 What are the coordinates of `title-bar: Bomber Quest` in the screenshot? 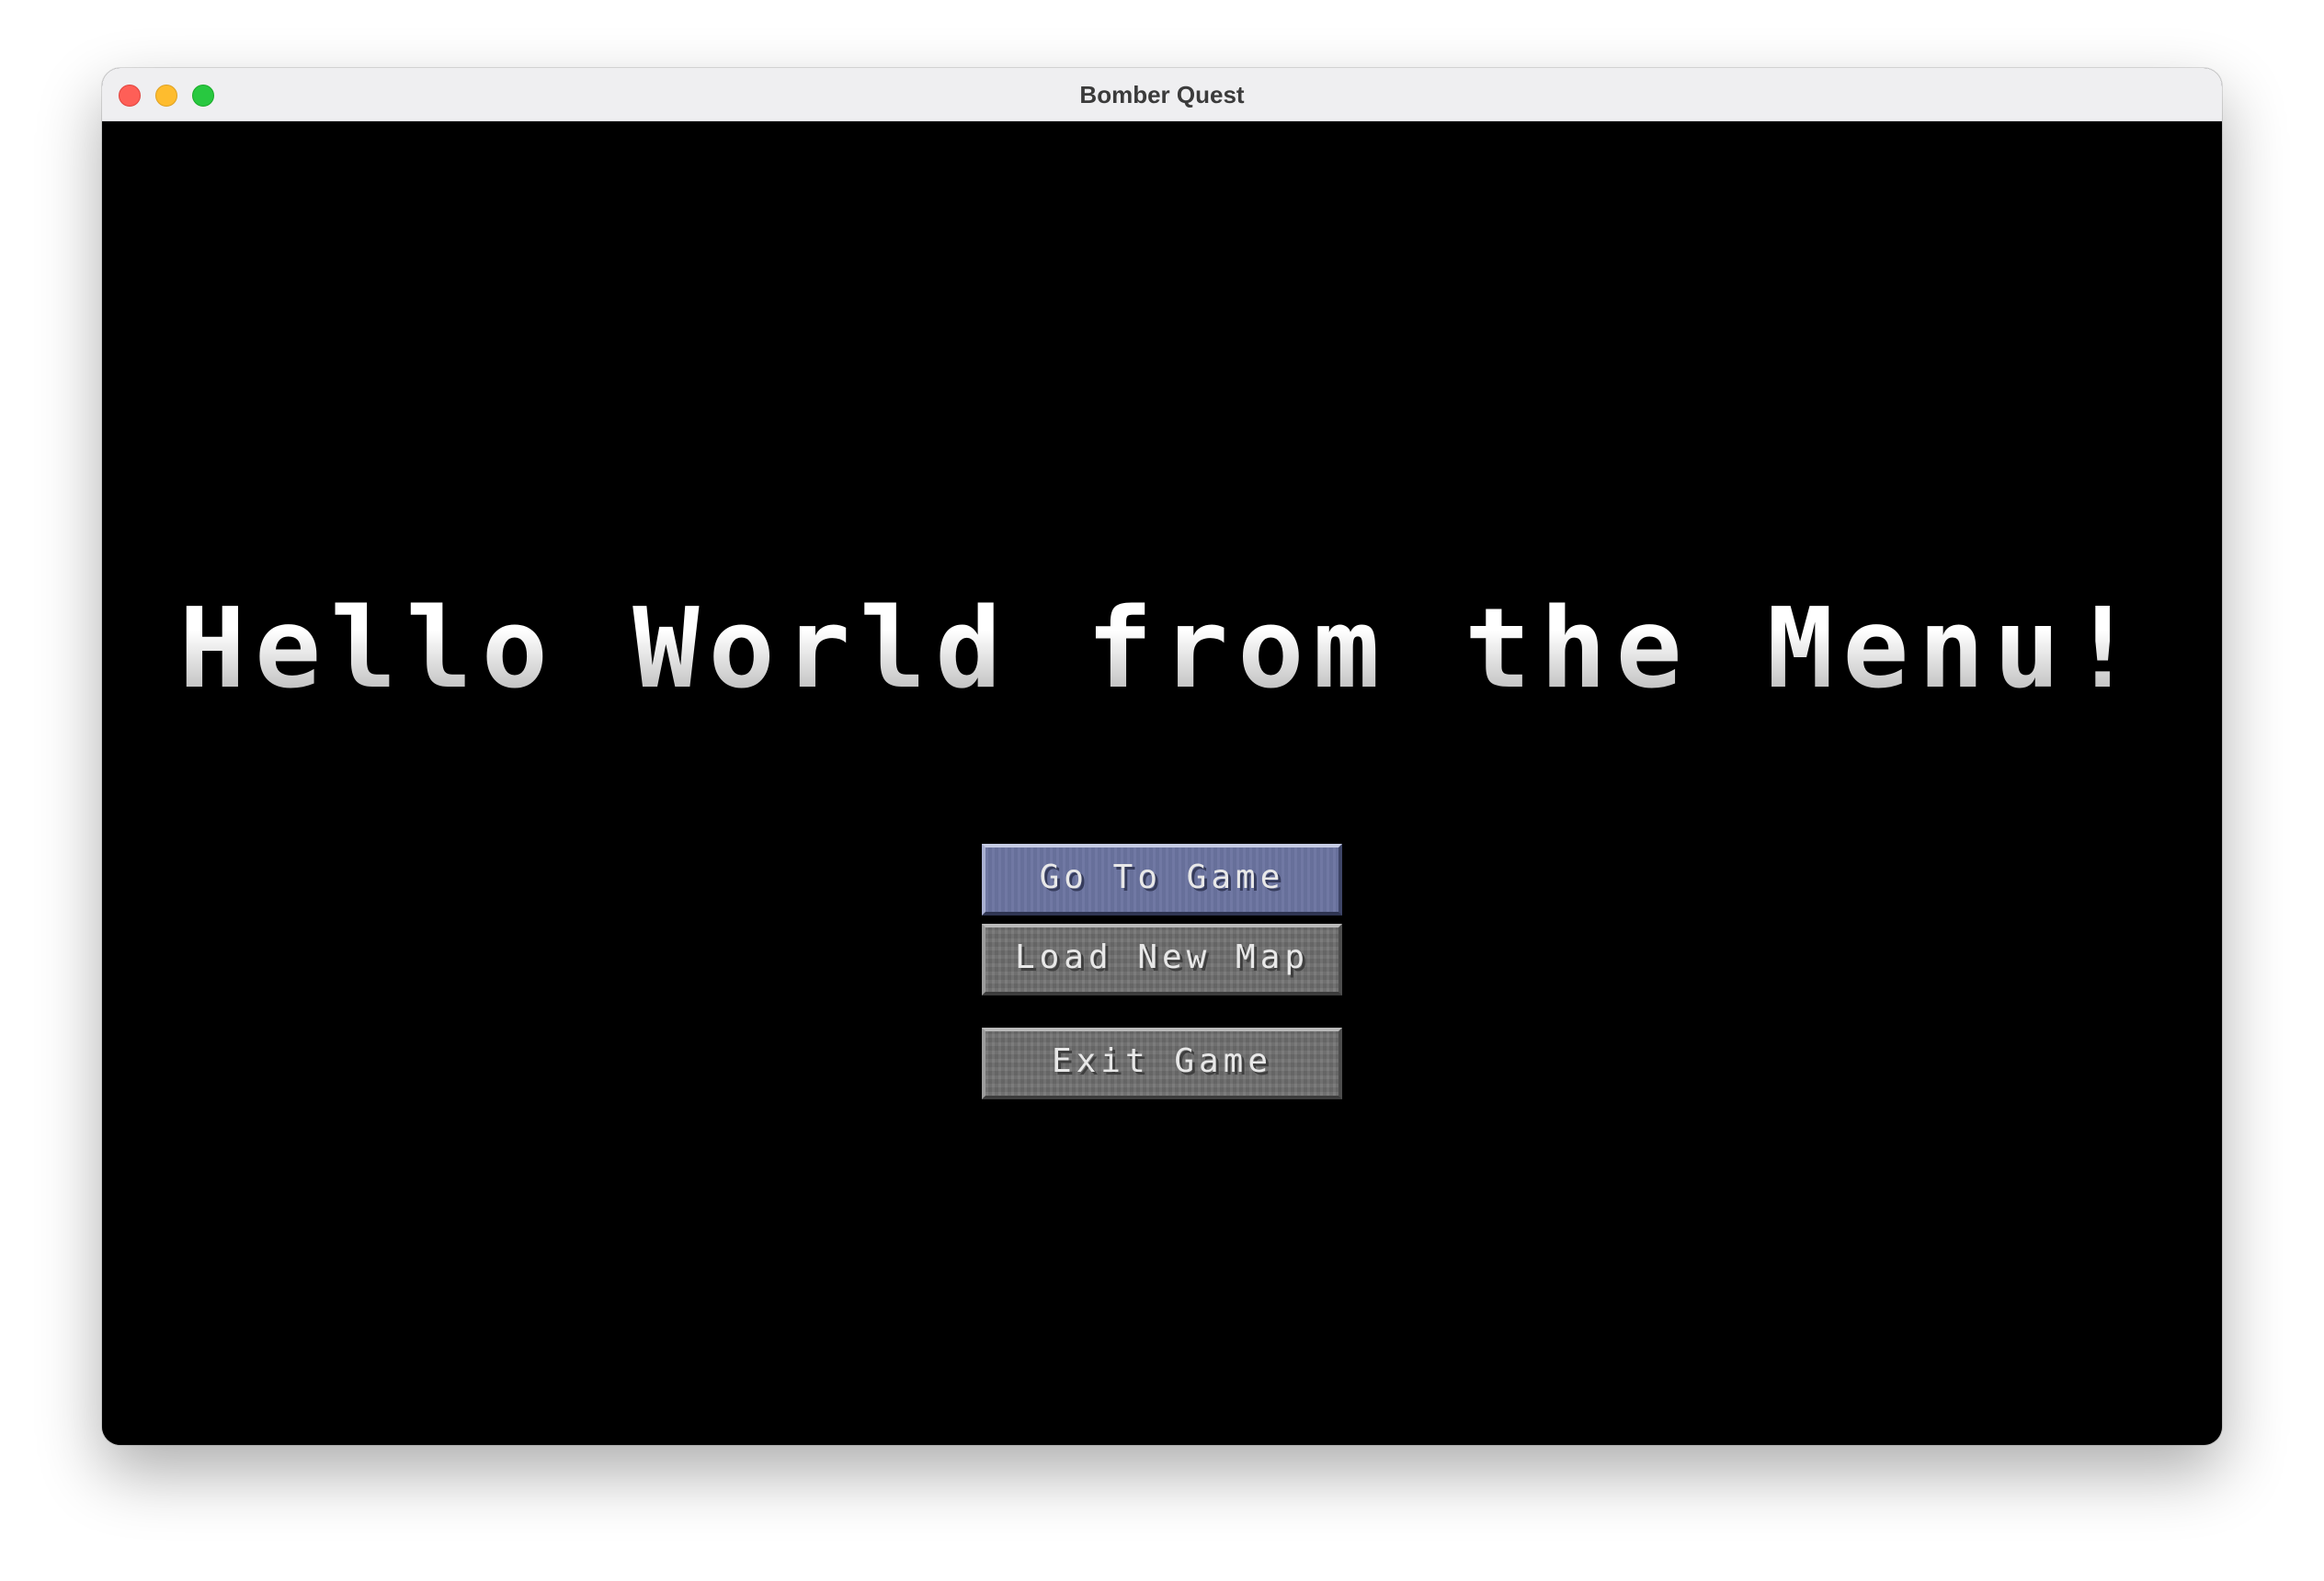 It's located at (1162, 94).